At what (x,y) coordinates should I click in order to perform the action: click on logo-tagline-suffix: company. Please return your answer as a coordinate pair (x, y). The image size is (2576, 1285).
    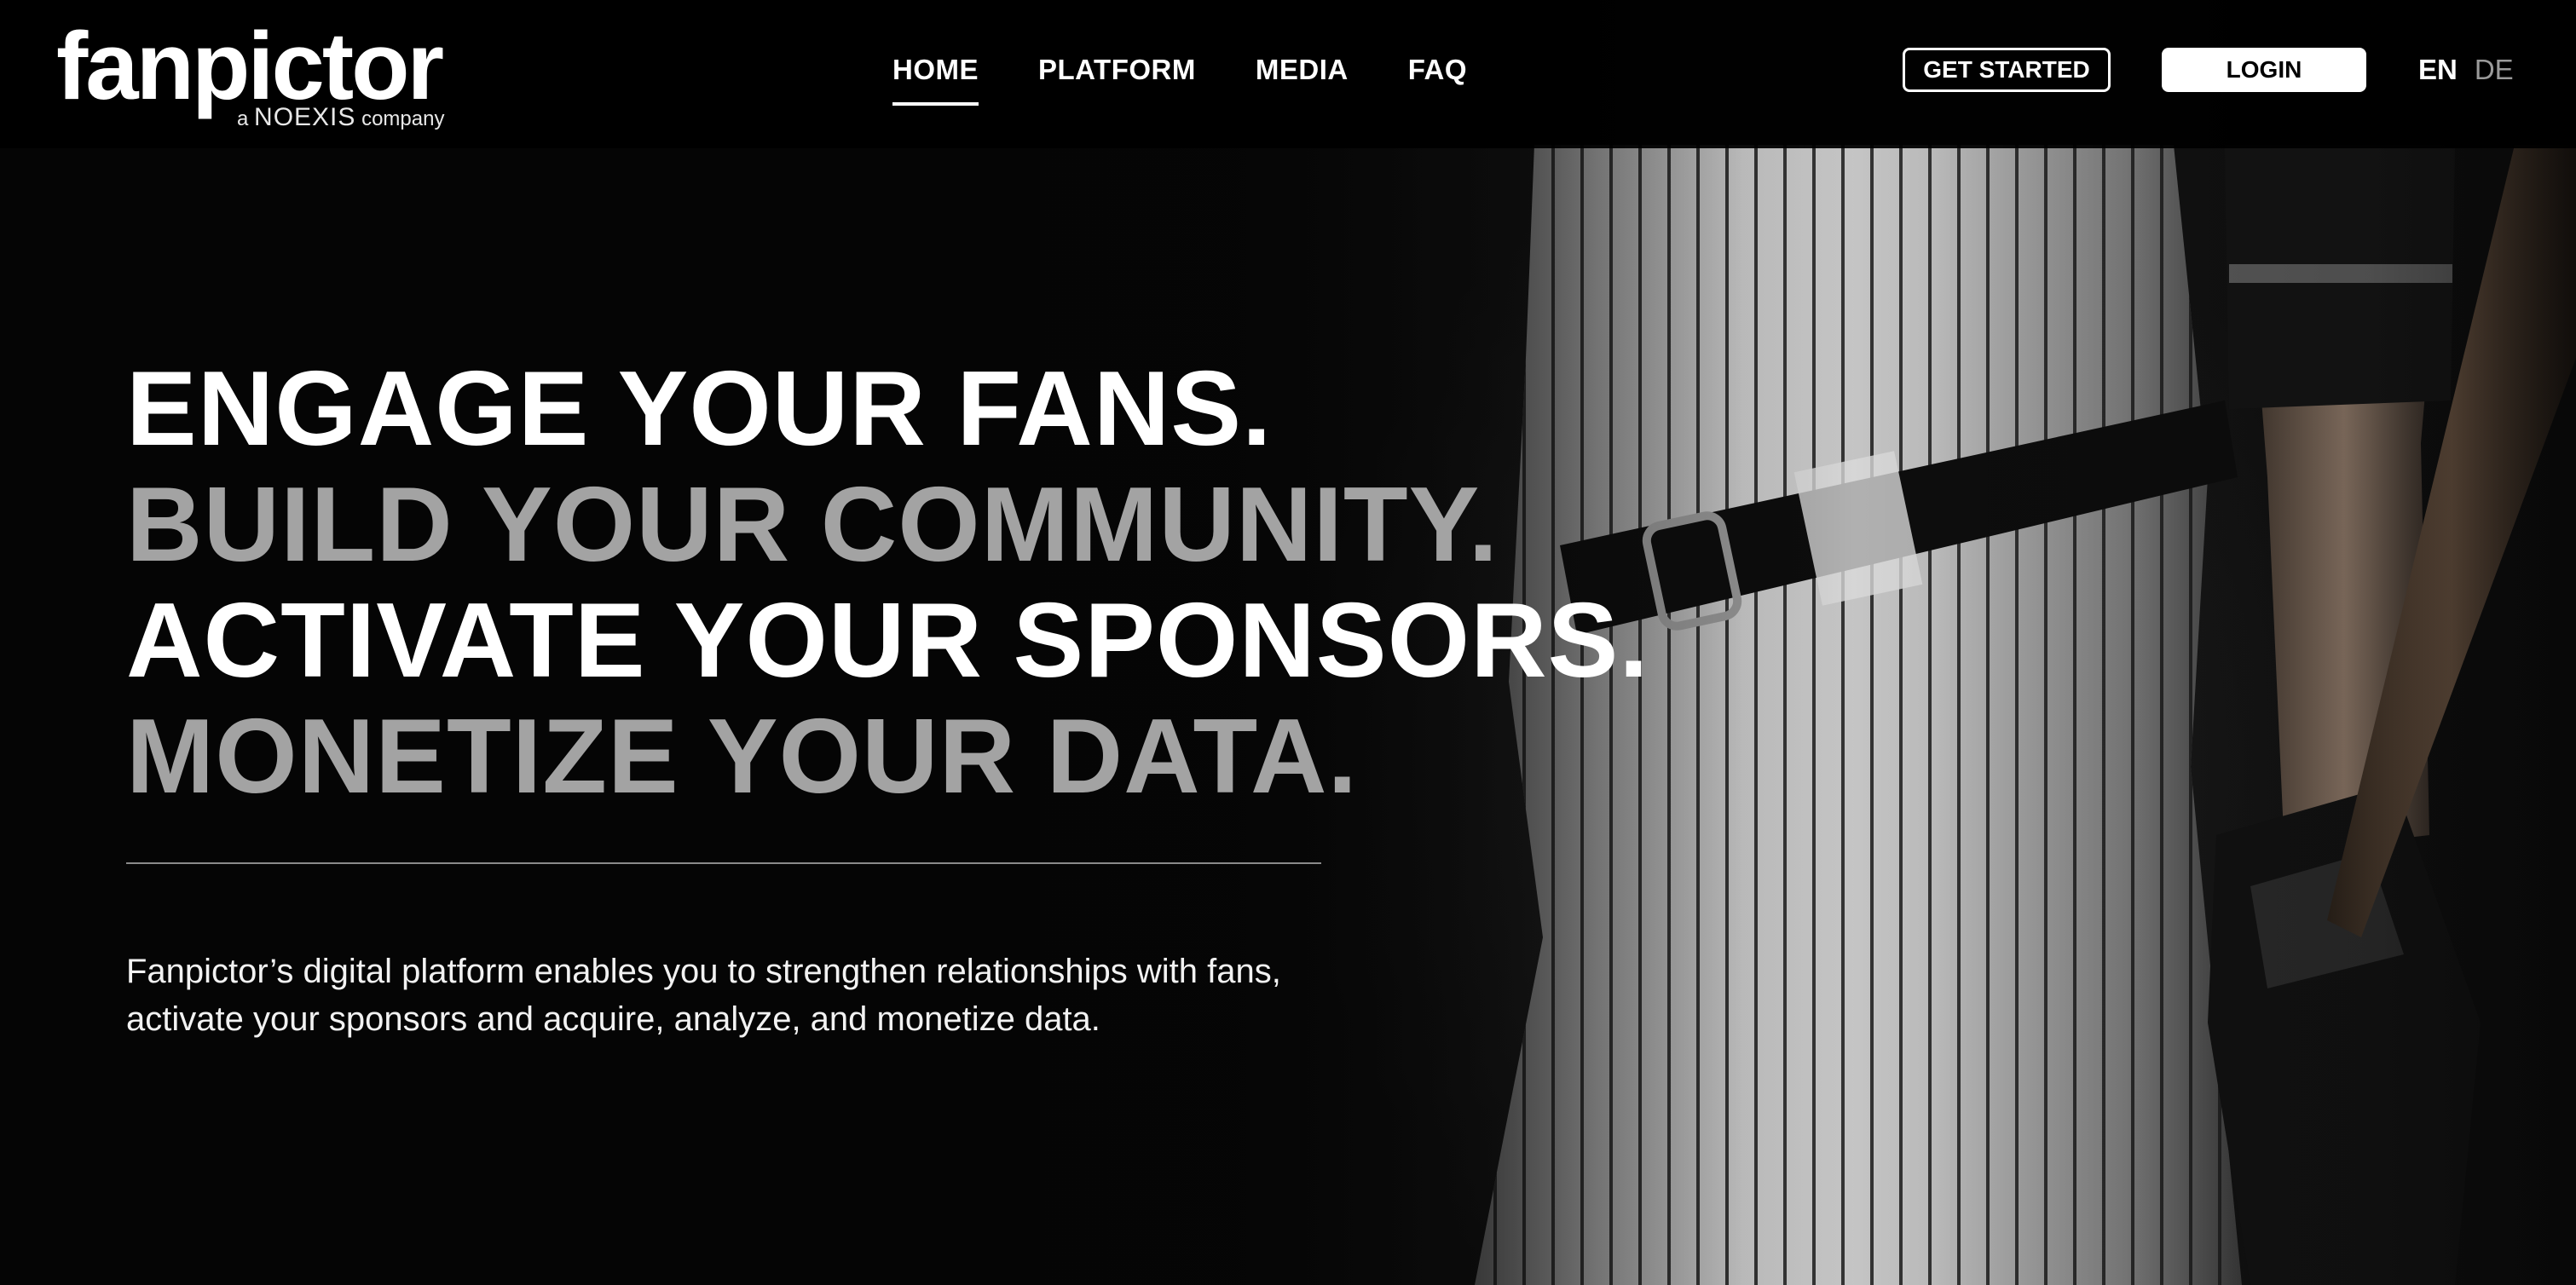
    Looking at the image, I should click on (403, 118).